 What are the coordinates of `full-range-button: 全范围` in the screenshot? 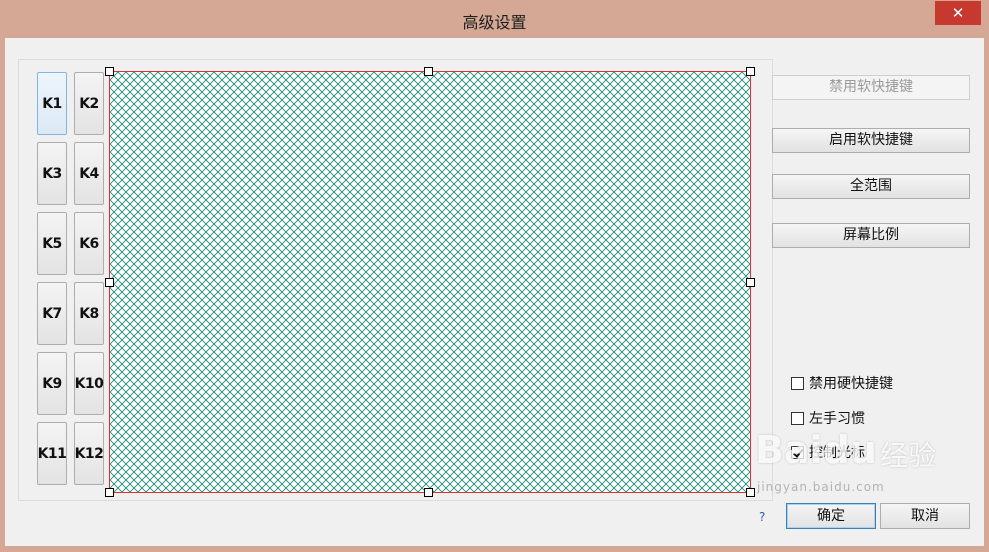 It's located at (871, 186).